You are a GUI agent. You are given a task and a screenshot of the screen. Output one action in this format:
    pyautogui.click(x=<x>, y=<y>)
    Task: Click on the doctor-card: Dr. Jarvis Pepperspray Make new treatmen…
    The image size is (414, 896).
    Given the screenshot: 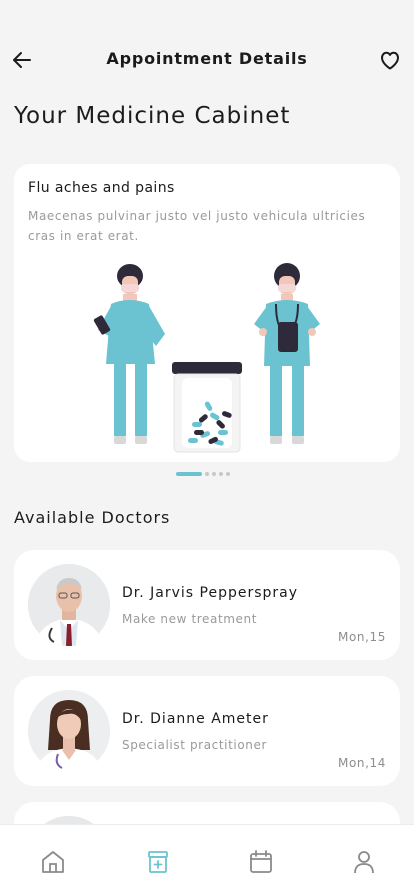 What is the action you would take?
    pyautogui.click(x=207, y=605)
    